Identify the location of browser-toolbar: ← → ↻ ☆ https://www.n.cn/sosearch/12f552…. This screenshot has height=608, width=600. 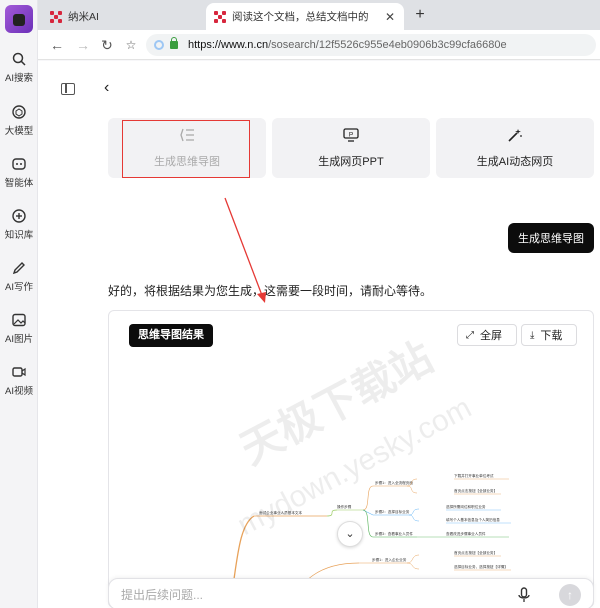
(319, 45).